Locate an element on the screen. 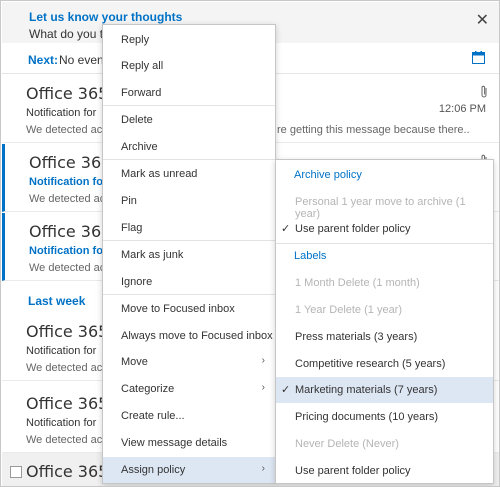  menu-item-label: Pin is located at coordinates (129, 201).